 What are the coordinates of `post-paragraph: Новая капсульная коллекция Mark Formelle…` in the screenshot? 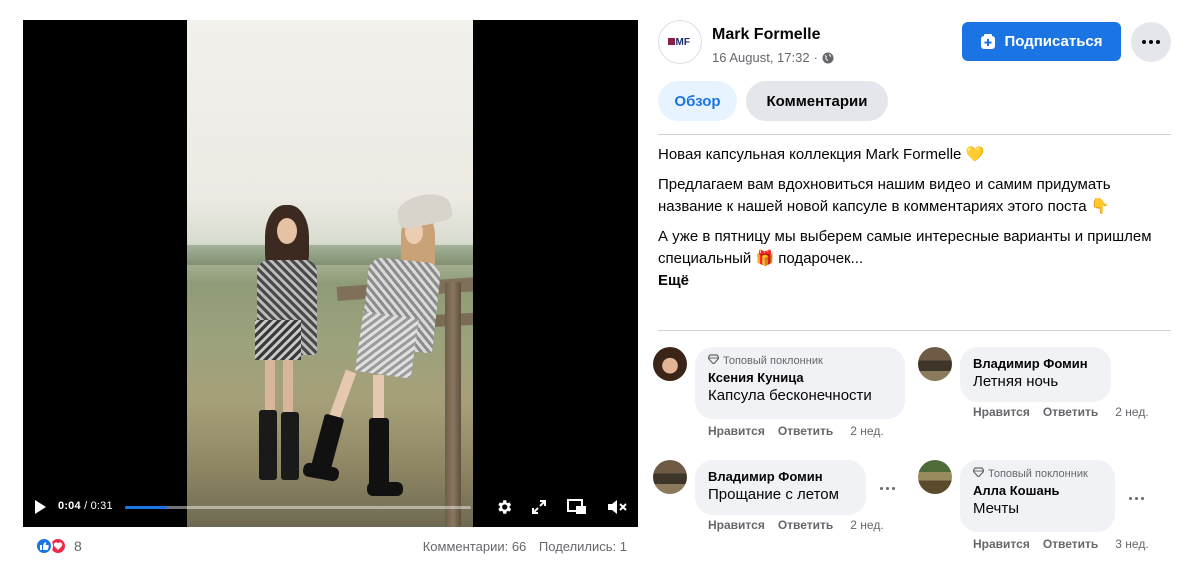 It's located at (821, 154).